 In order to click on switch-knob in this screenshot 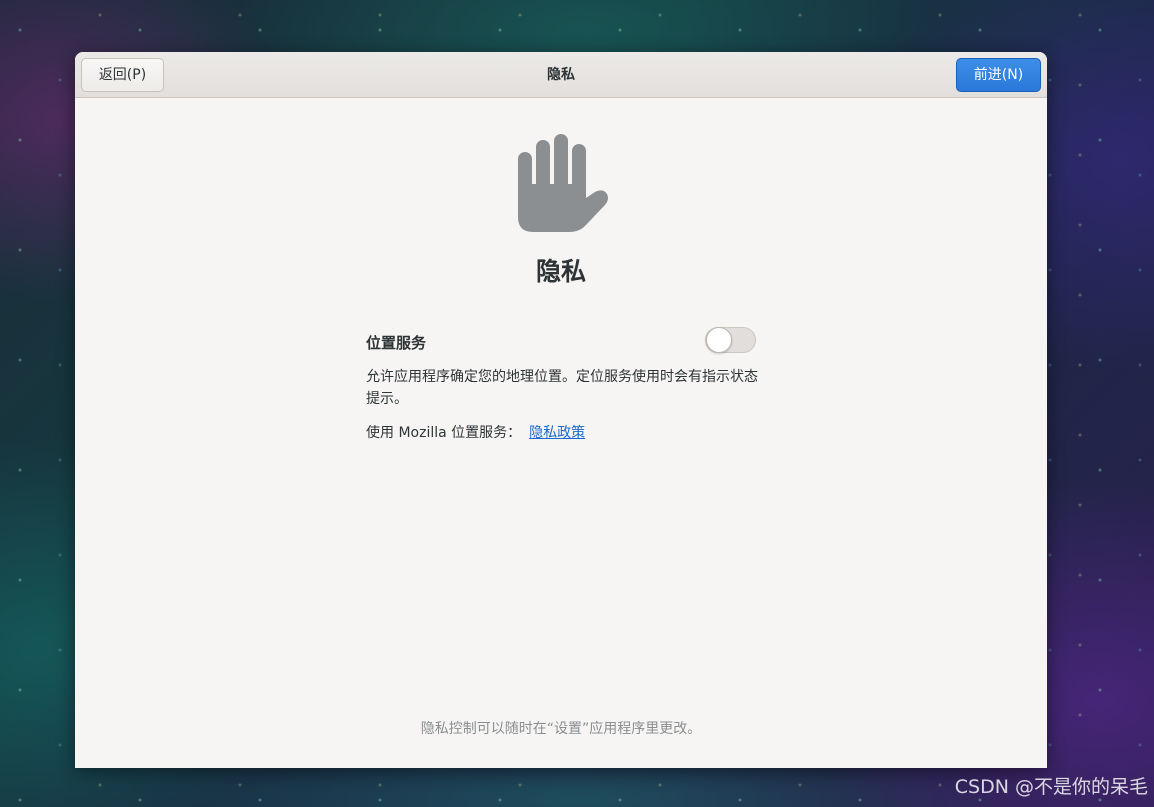, I will do `click(719, 340)`.